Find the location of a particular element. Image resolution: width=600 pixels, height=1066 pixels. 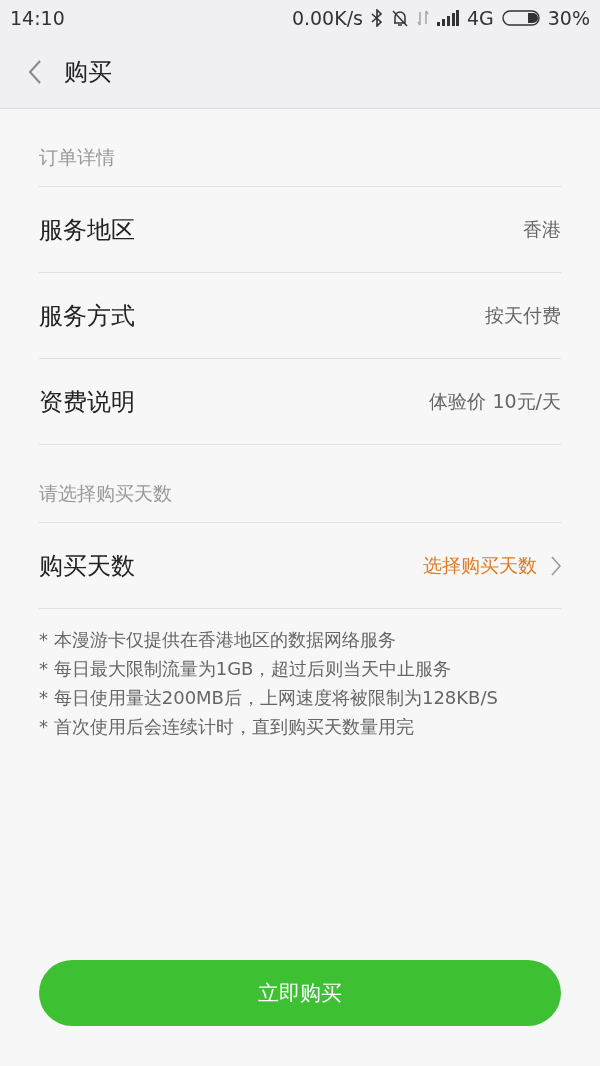

clock-time: 14:10 is located at coordinates (37, 18).